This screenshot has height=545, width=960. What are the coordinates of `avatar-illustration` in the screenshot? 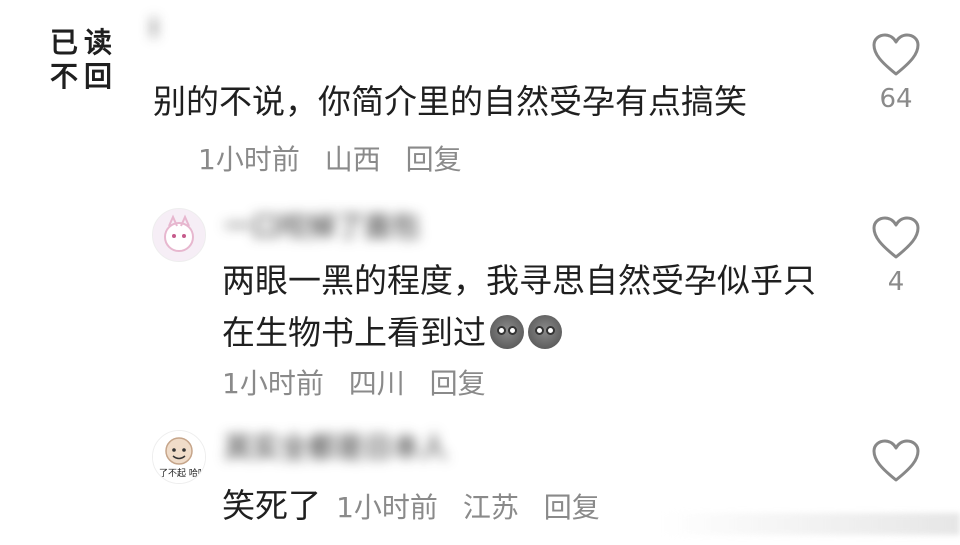 It's located at (179, 235).